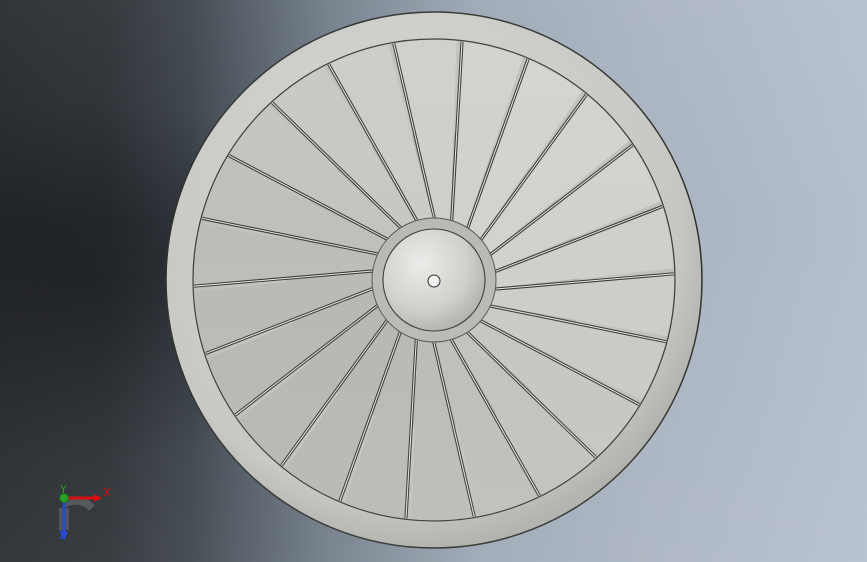 This screenshot has width=867, height=562. I want to click on hub-cone, so click(434, 280).